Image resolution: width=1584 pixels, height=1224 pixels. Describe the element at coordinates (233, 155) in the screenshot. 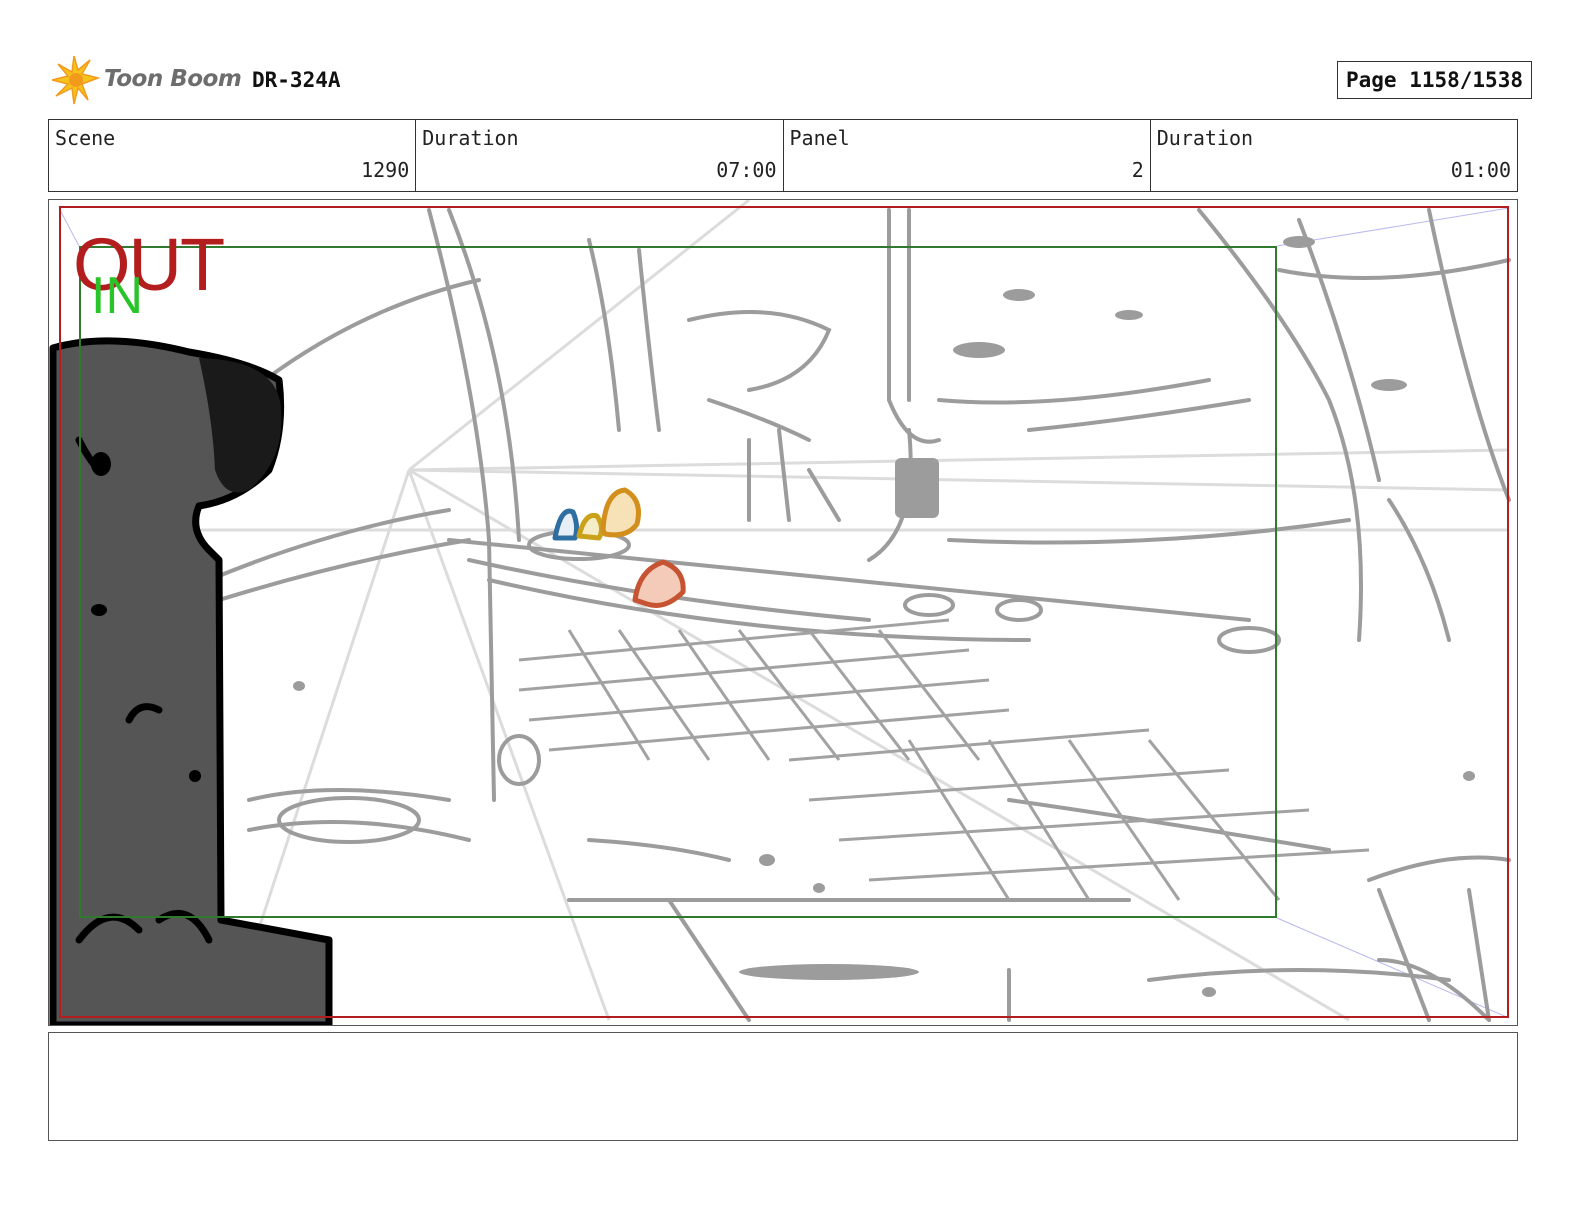

I see `scene-cell: Scene 1290` at that location.